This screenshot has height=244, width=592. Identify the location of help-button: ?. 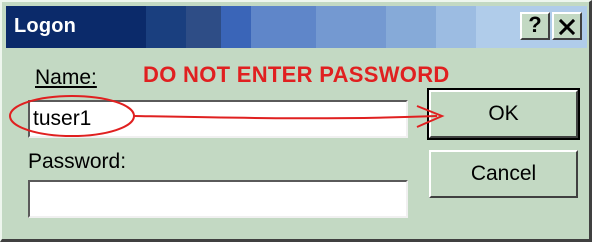
(535, 26).